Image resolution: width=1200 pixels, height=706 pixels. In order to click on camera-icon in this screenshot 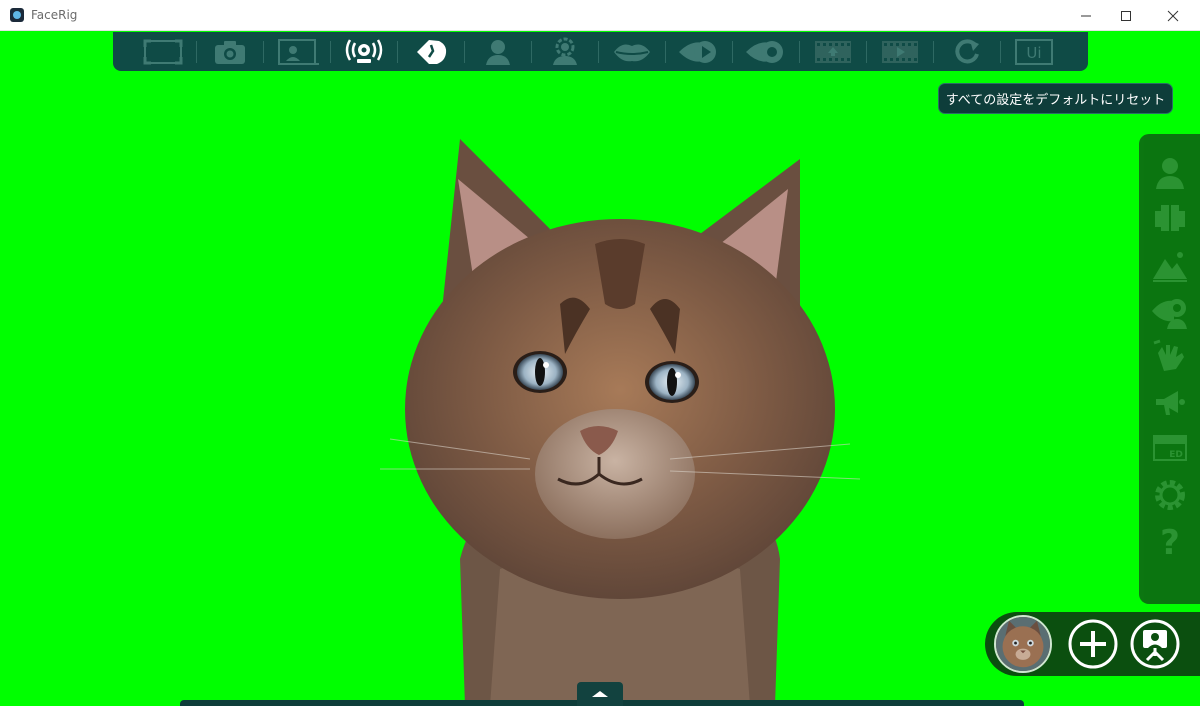, I will do `click(229, 52)`.